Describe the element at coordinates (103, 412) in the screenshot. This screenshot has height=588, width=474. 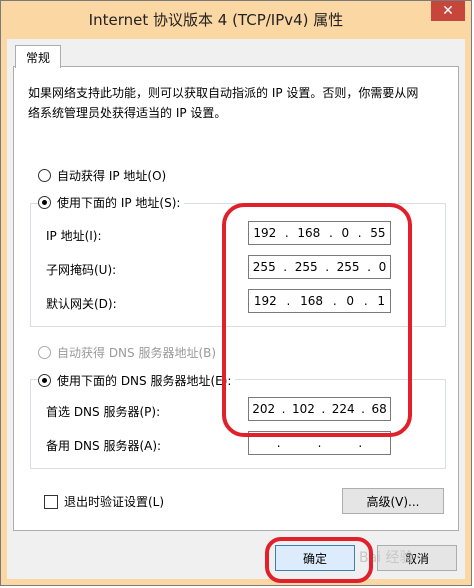
I see `preferred-dns-label: 首选 DNS 服务器(P):` at that location.